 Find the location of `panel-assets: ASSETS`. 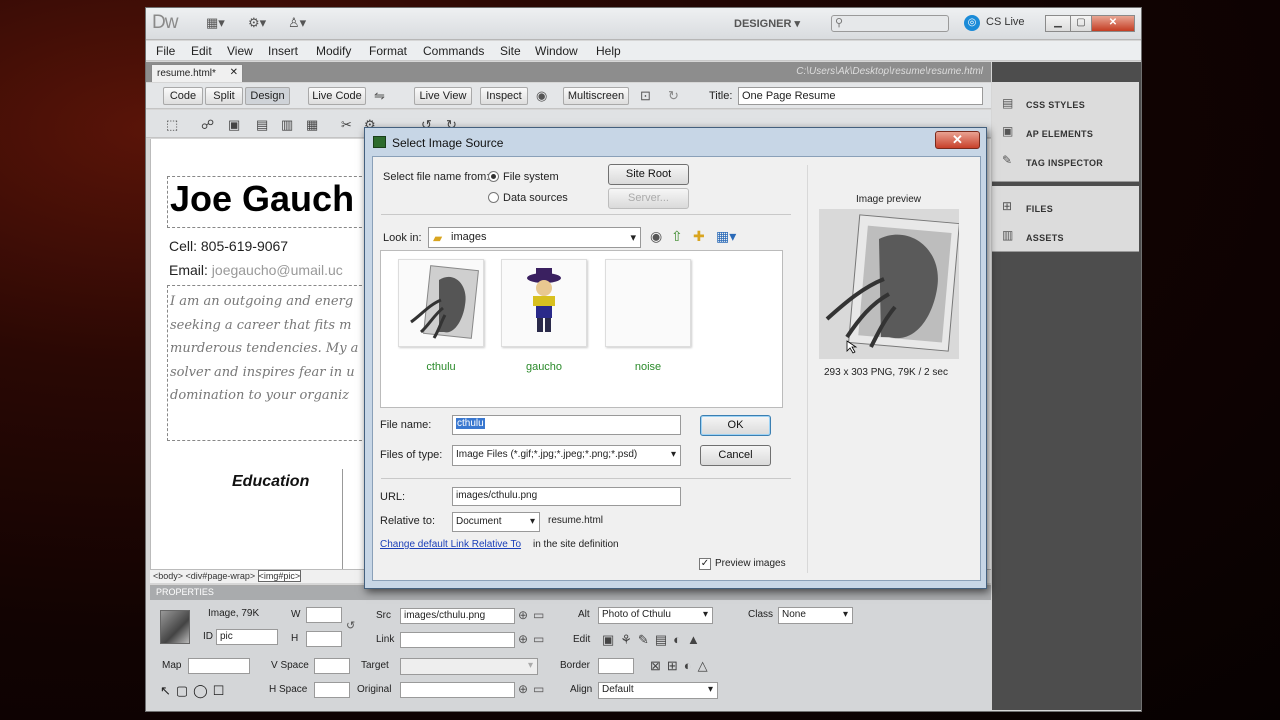

panel-assets: ASSETS is located at coordinates (1045, 238).